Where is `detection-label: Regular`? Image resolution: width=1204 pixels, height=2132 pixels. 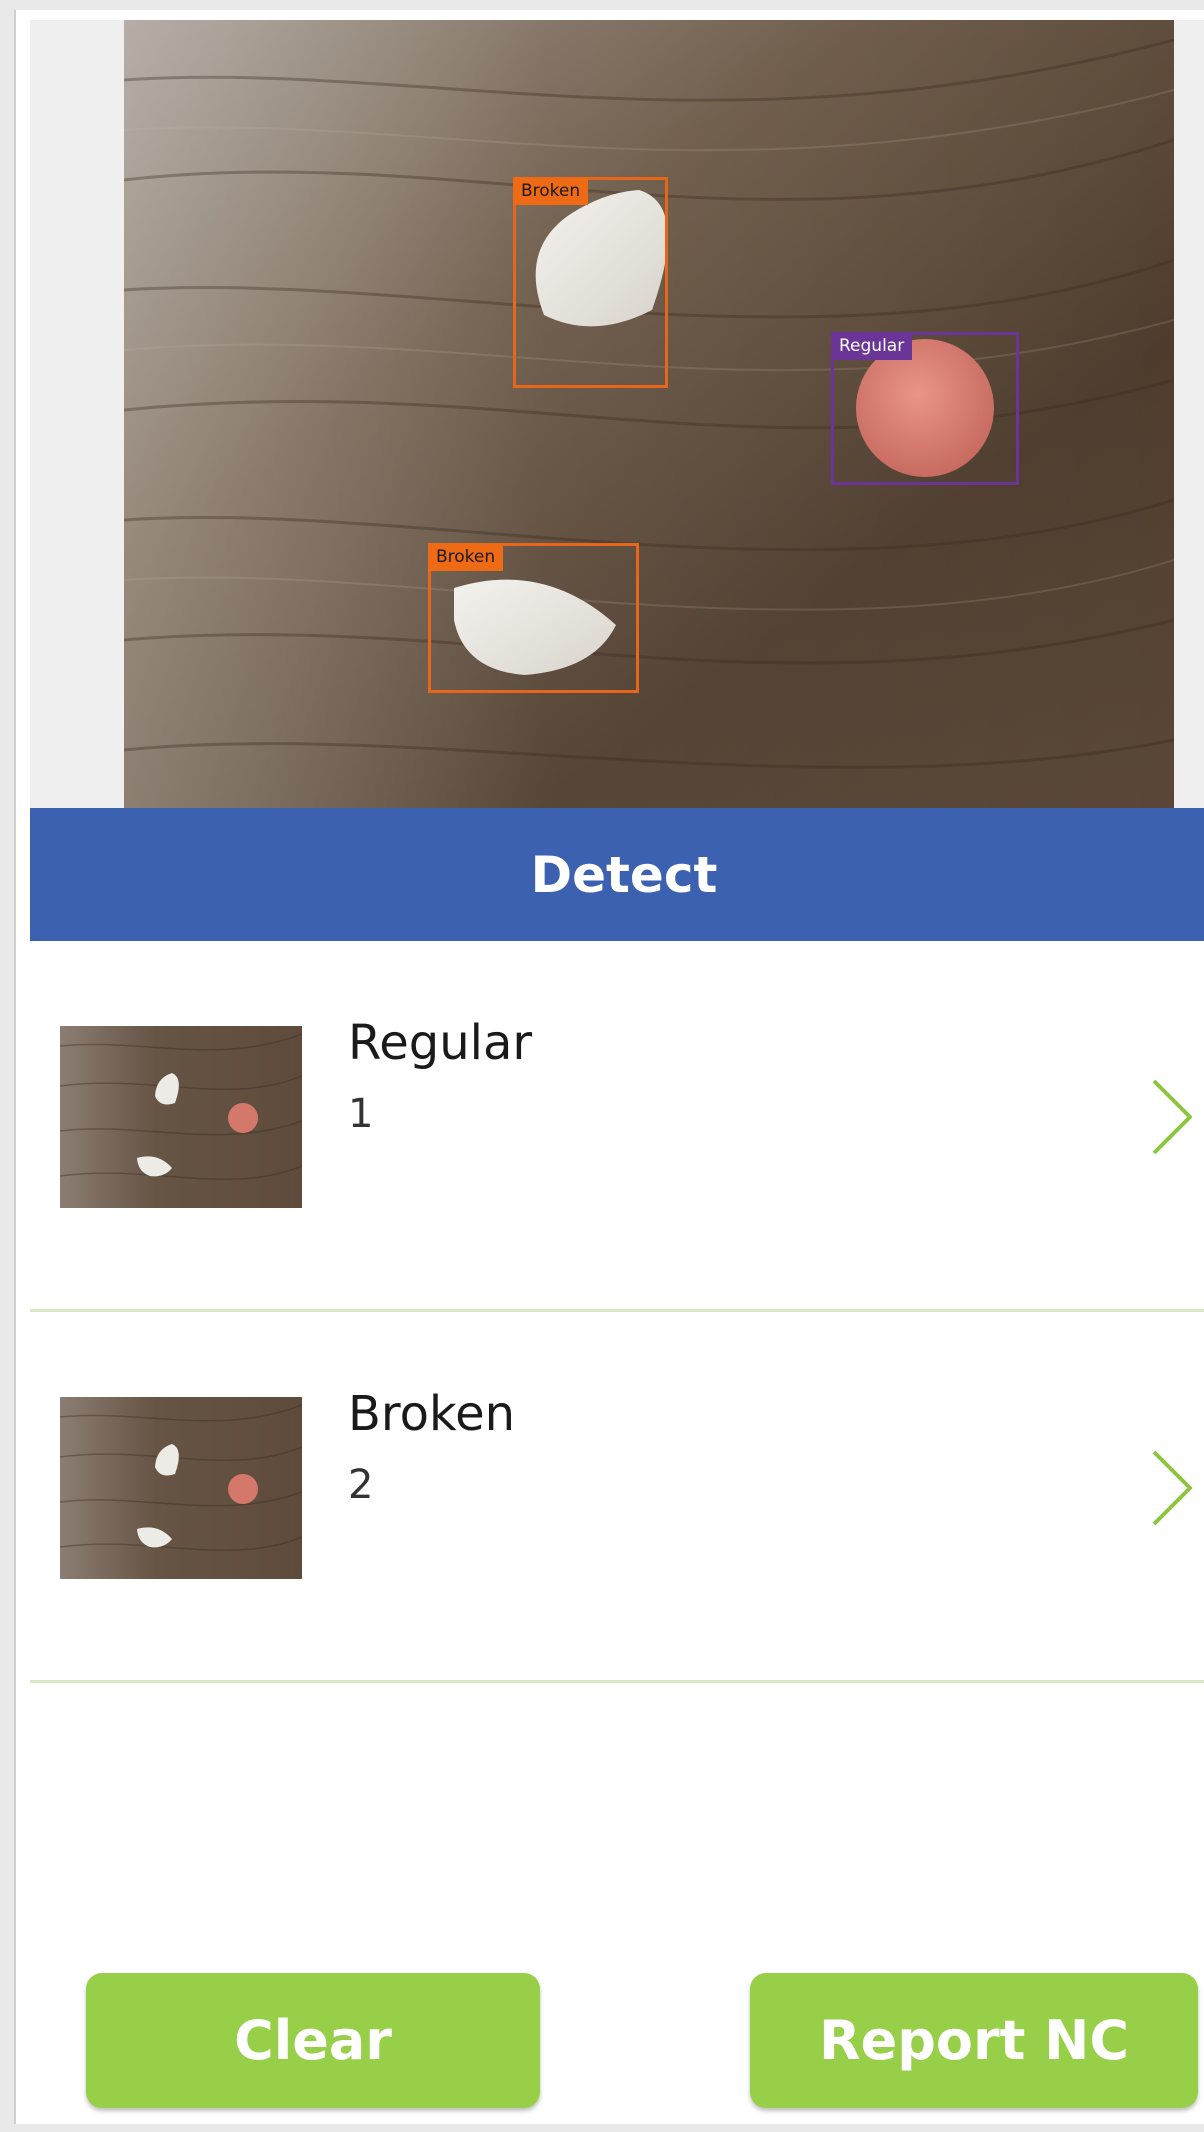
detection-label: Regular is located at coordinates (872, 346).